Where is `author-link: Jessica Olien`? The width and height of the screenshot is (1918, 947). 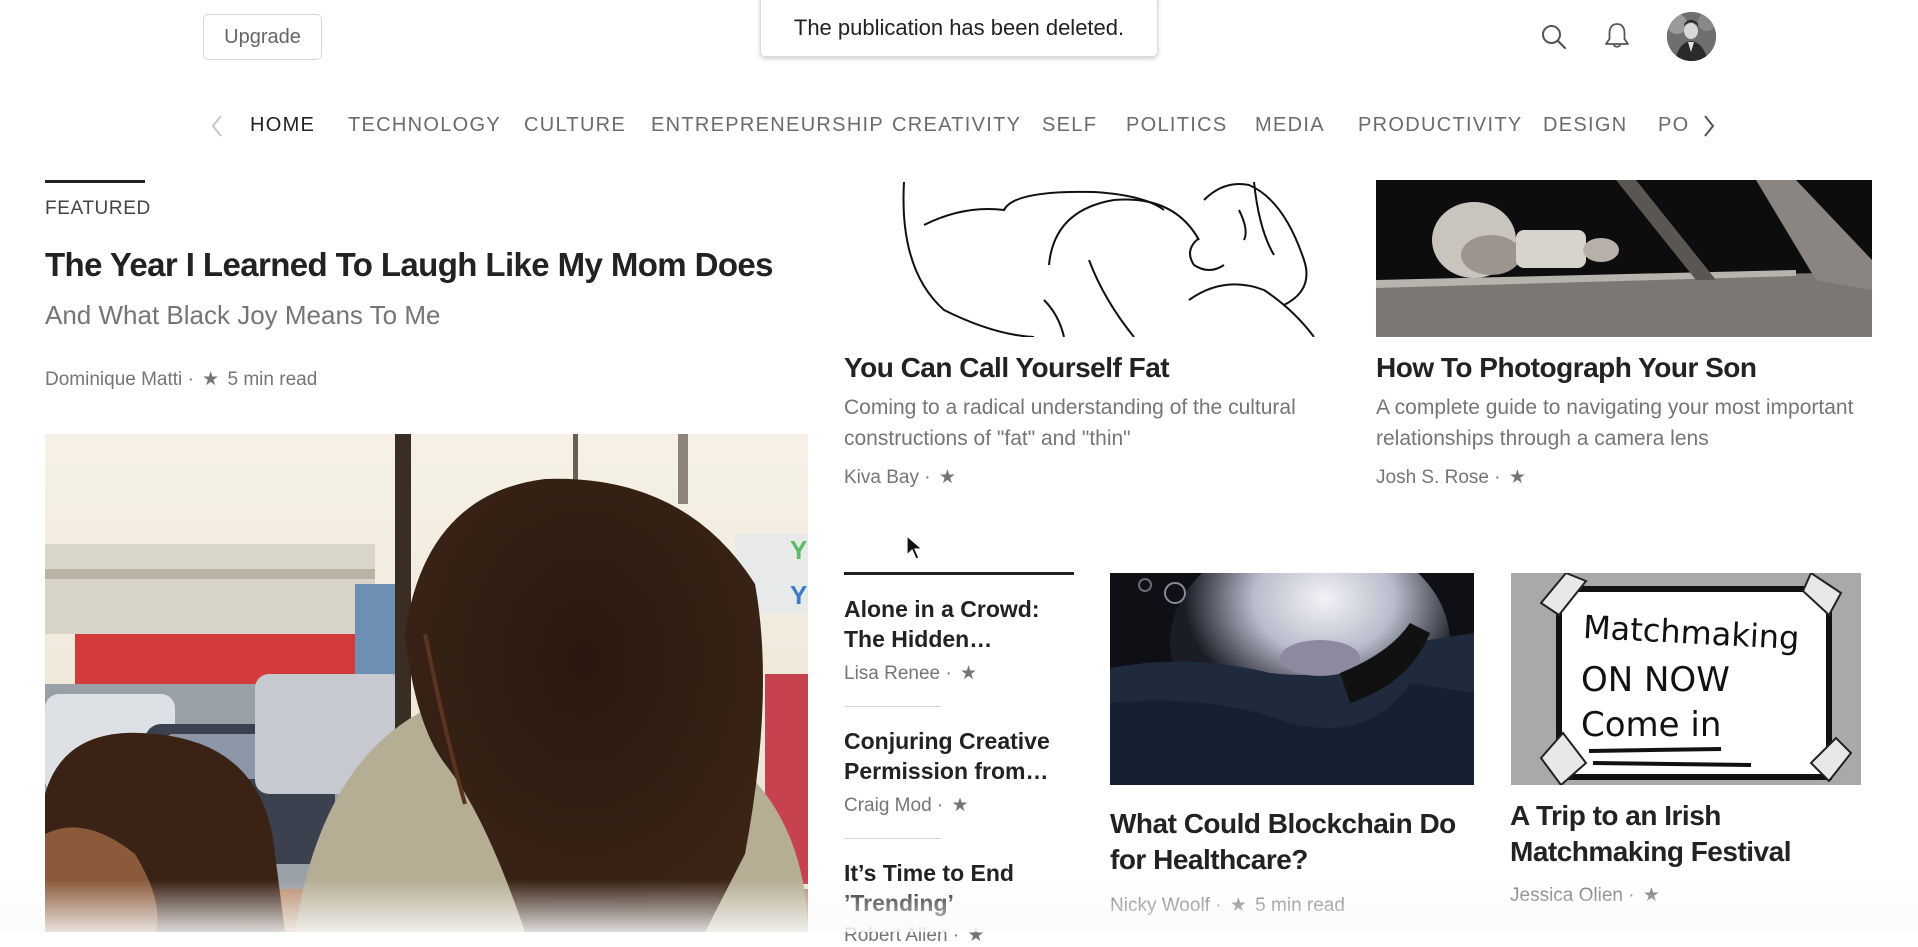 author-link: Jessica Olien is located at coordinates (1566, 895).